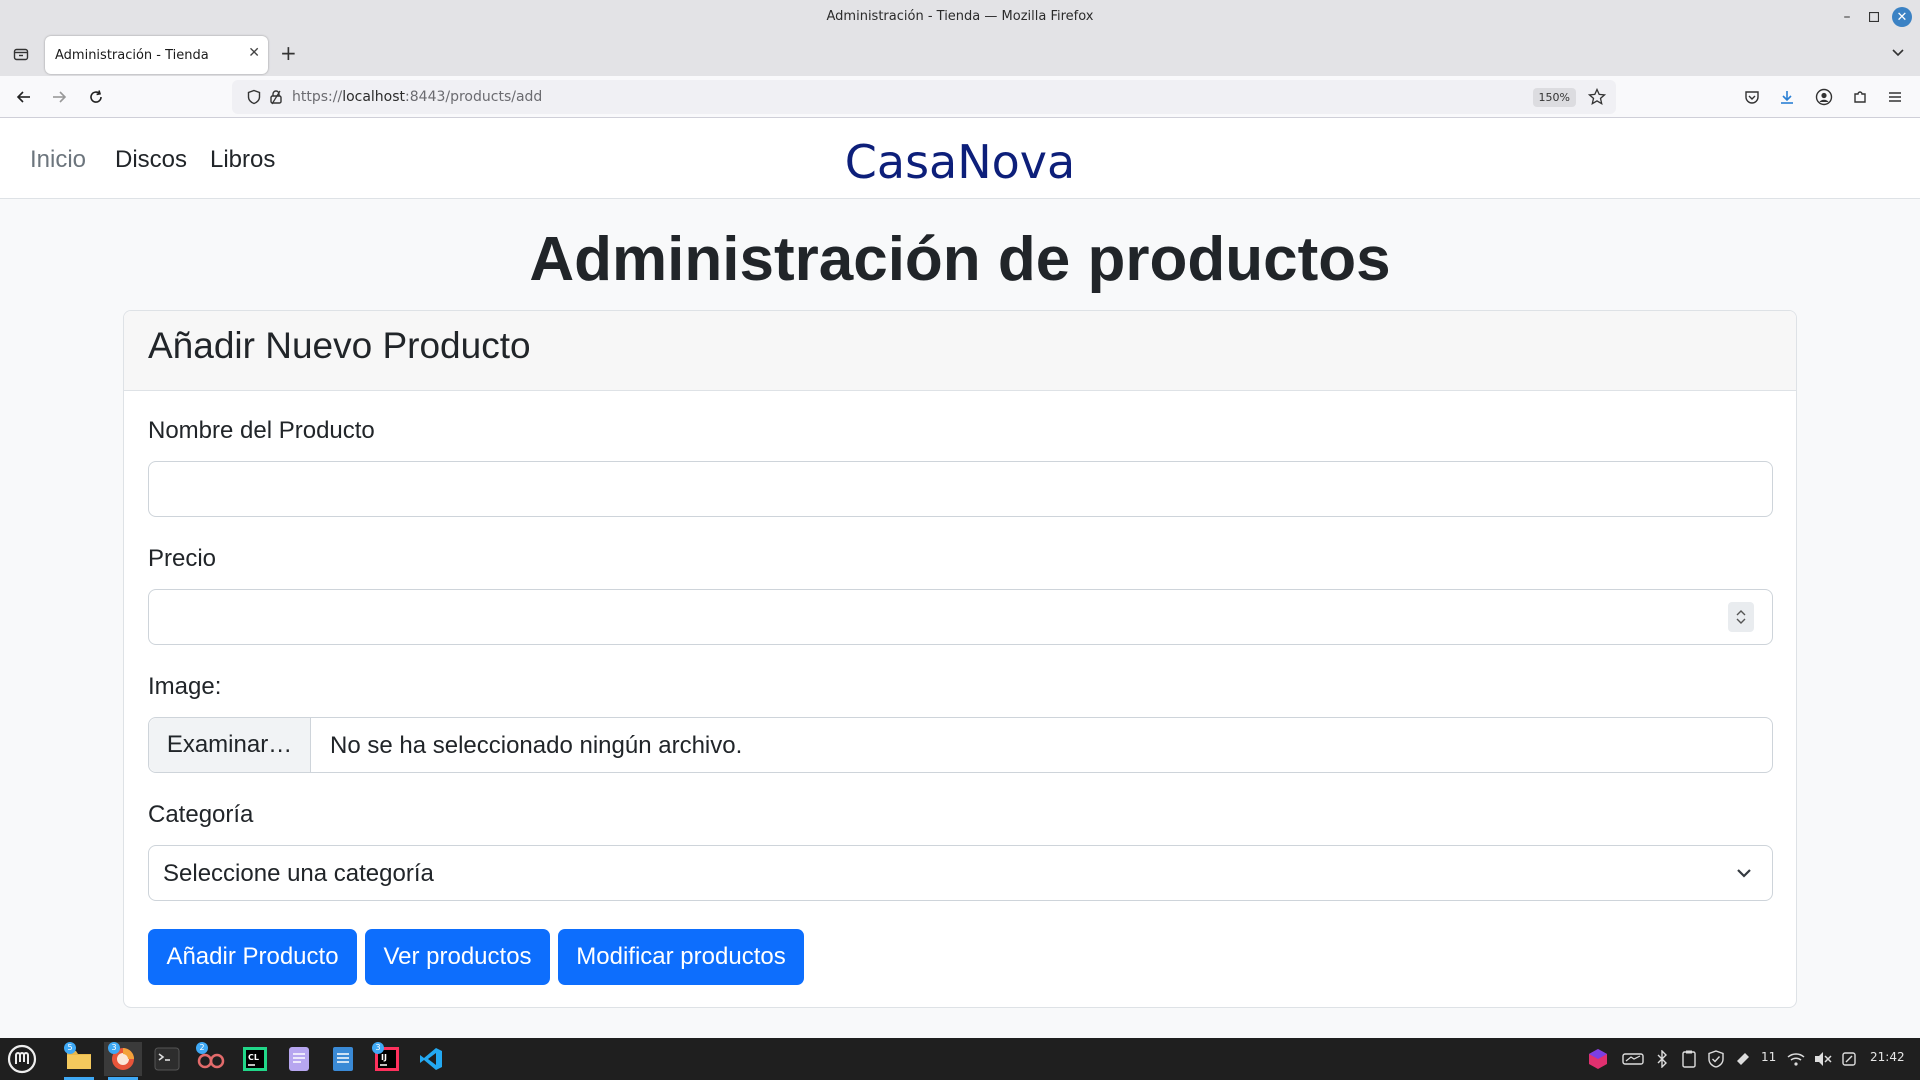 The height and width of the screenshot is (1080, 1920). I want to click on terminal-app-icon, so click(167, 1059).